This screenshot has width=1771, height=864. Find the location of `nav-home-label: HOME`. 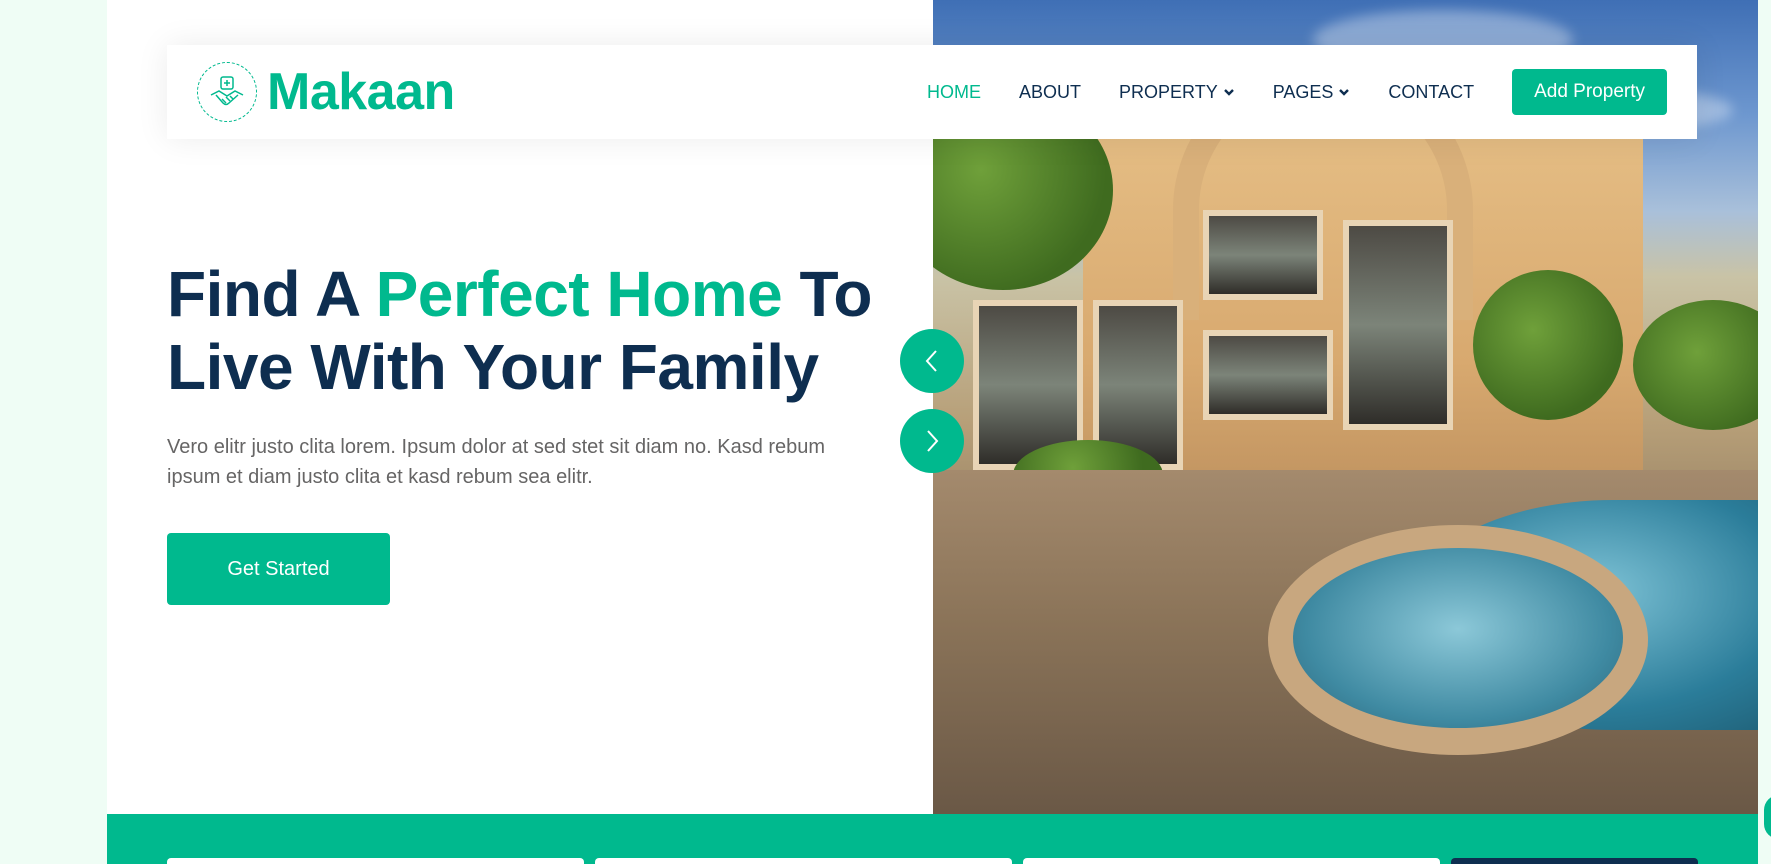

nav-home-label: HOME is located at coordinates (954, 91).